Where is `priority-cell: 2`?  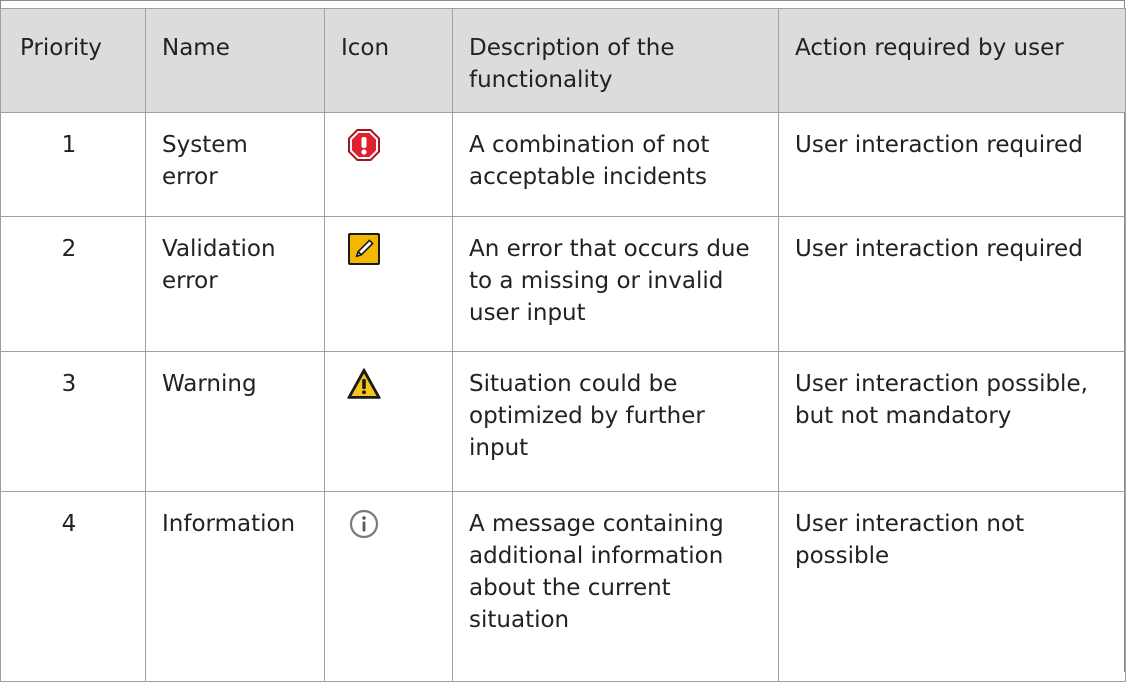
priority-cell: 2 is located at coordinates (73, 284).